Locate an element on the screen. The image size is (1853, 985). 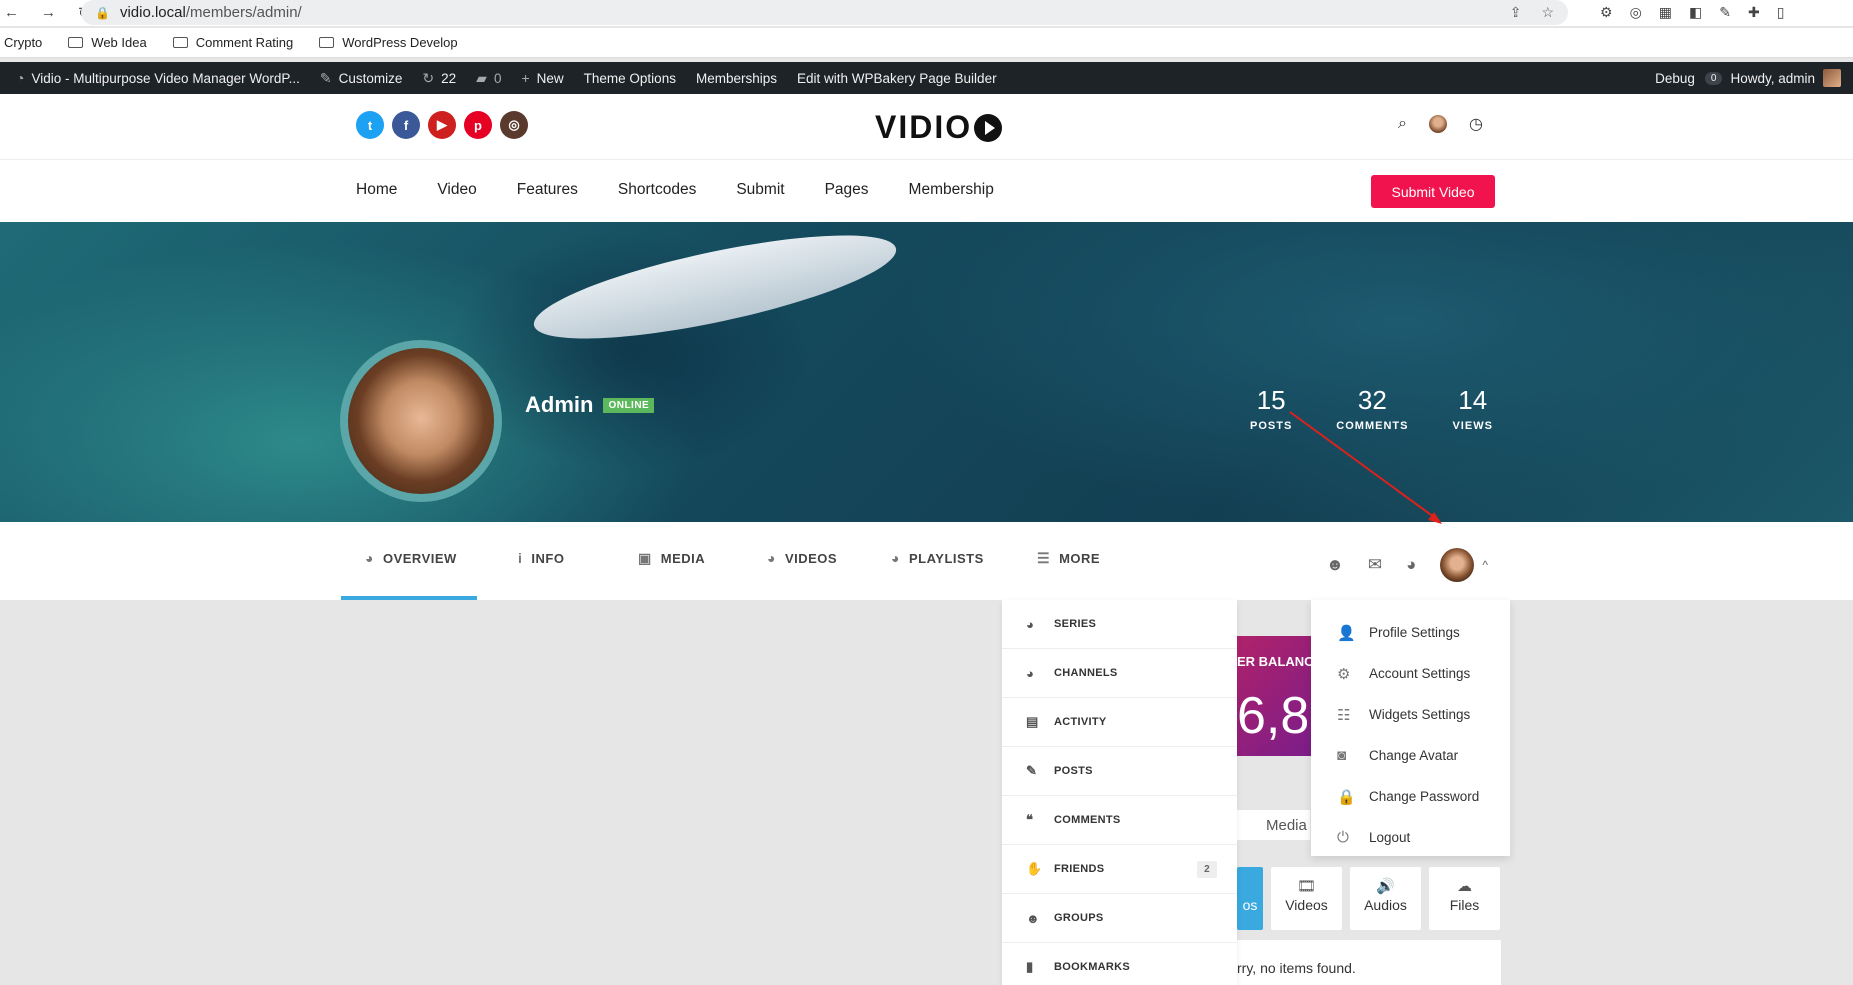
wp-theme-options: Theme Options is located at coordinates (630, 78).